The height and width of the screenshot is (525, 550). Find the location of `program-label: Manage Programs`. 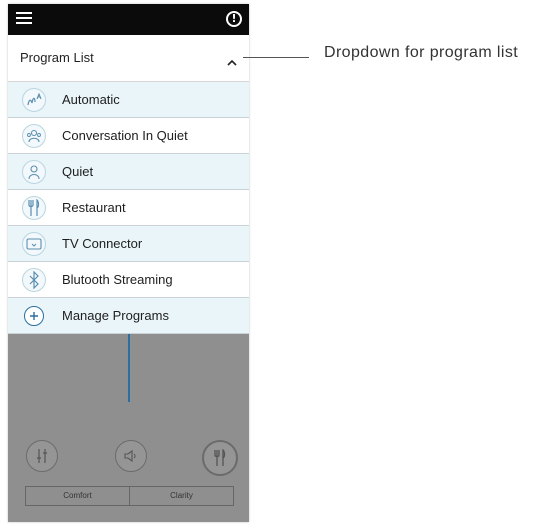

program-label: Manage Programs is located at coordinates (115, 315).